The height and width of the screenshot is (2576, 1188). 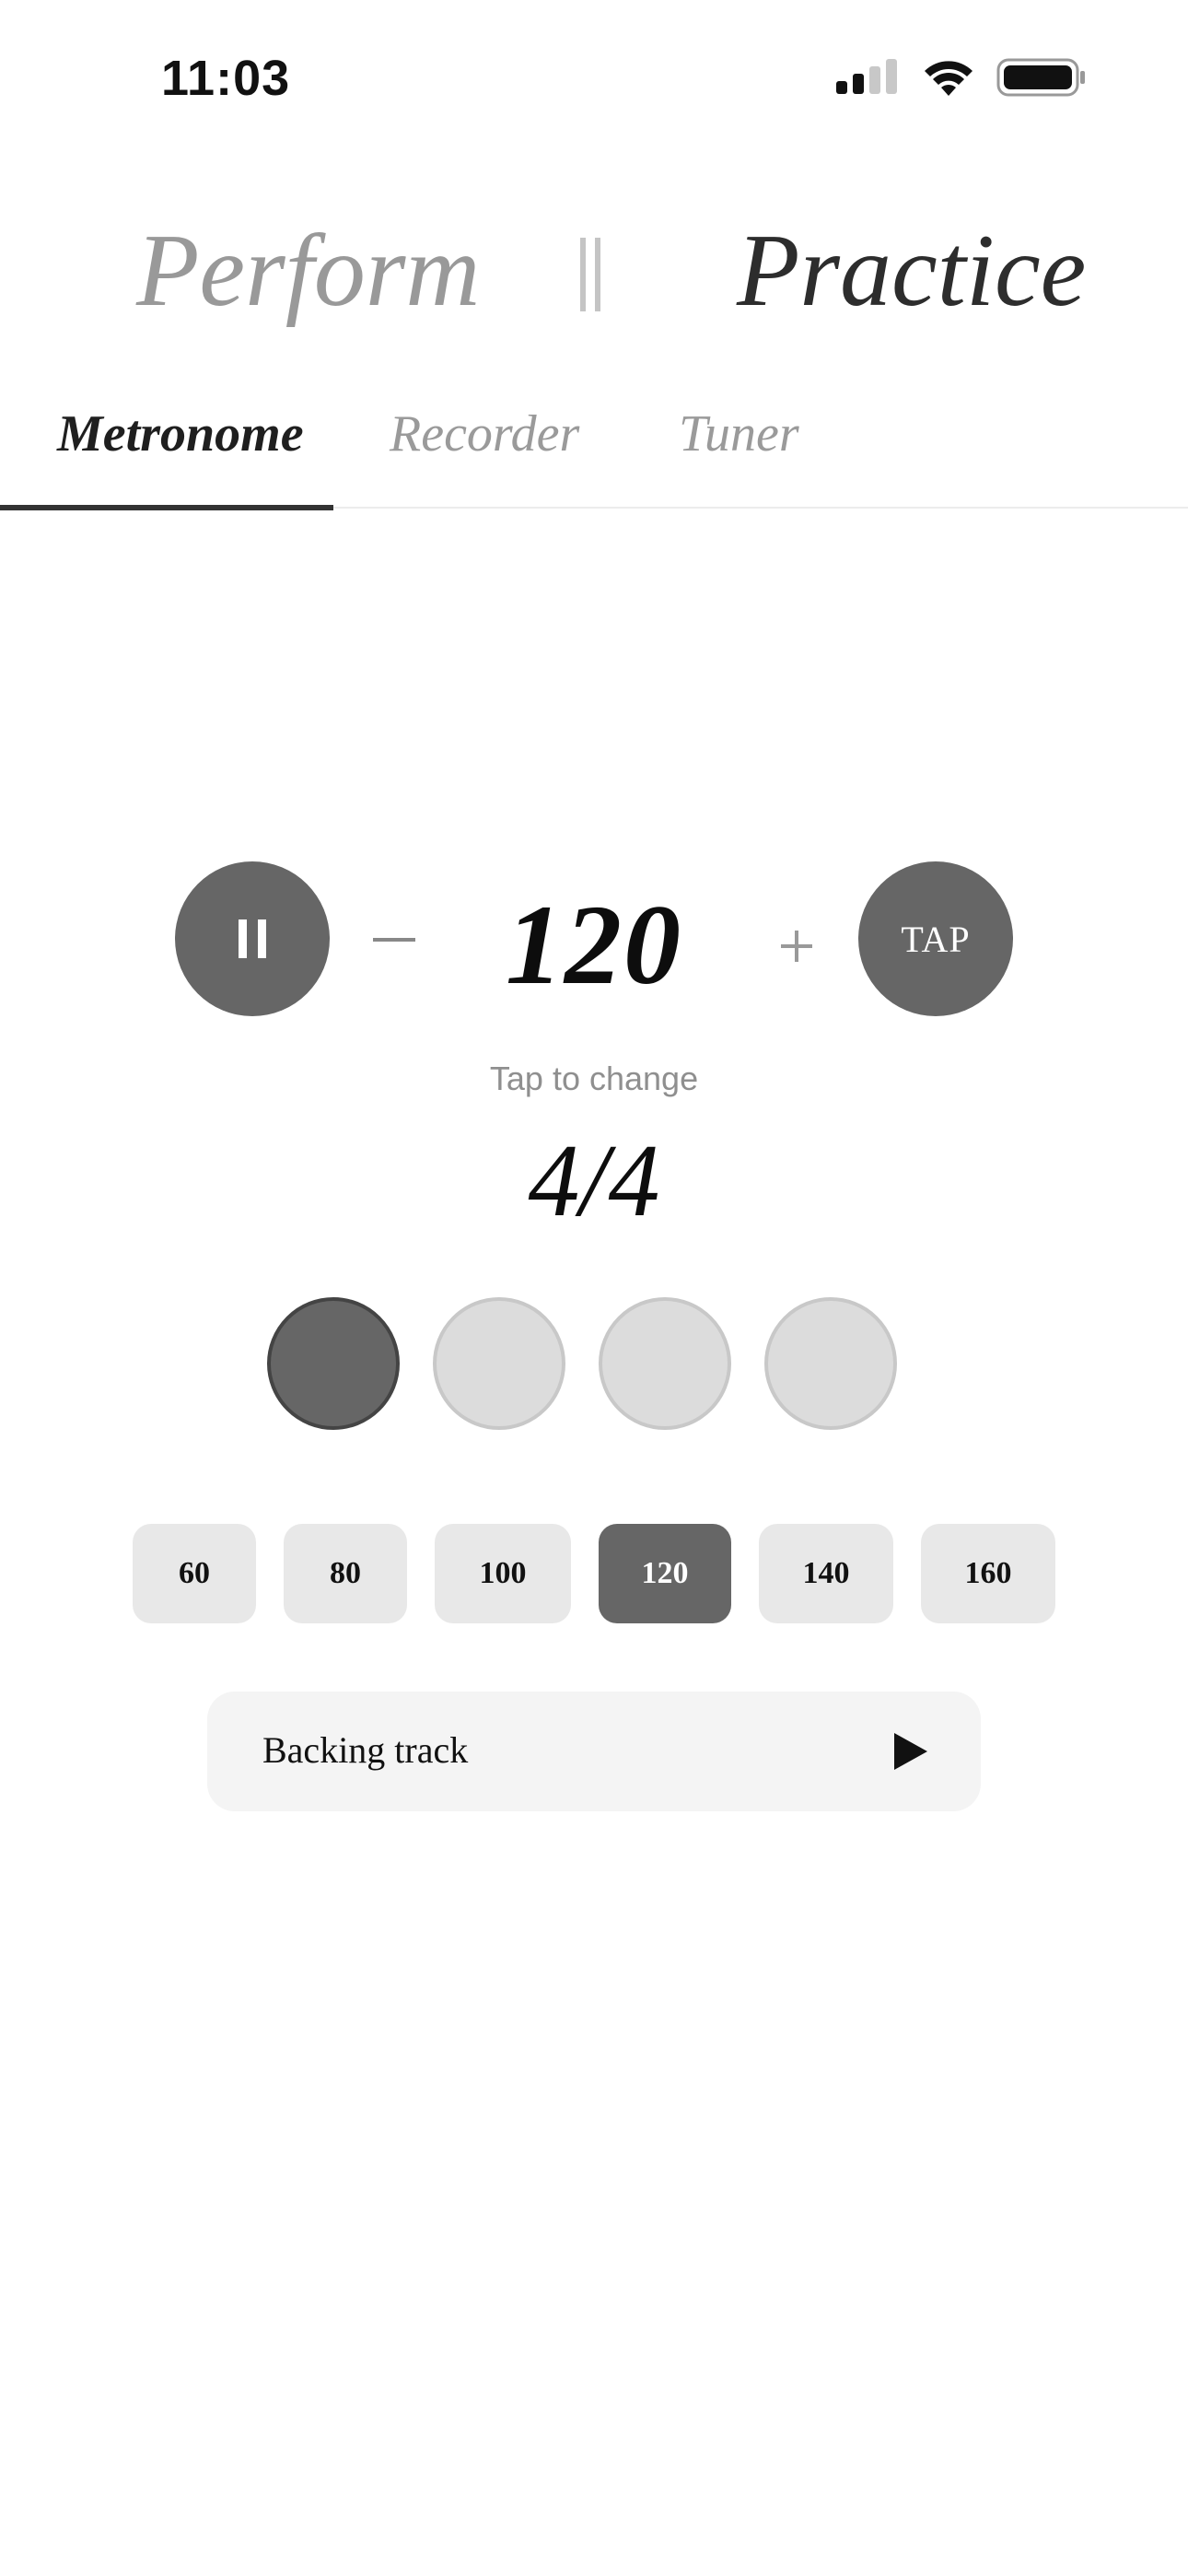 What do you see at coordinates (796, 946) in the screenshot?
I see `increase-tempo-button` at bounding box center [796, 946].